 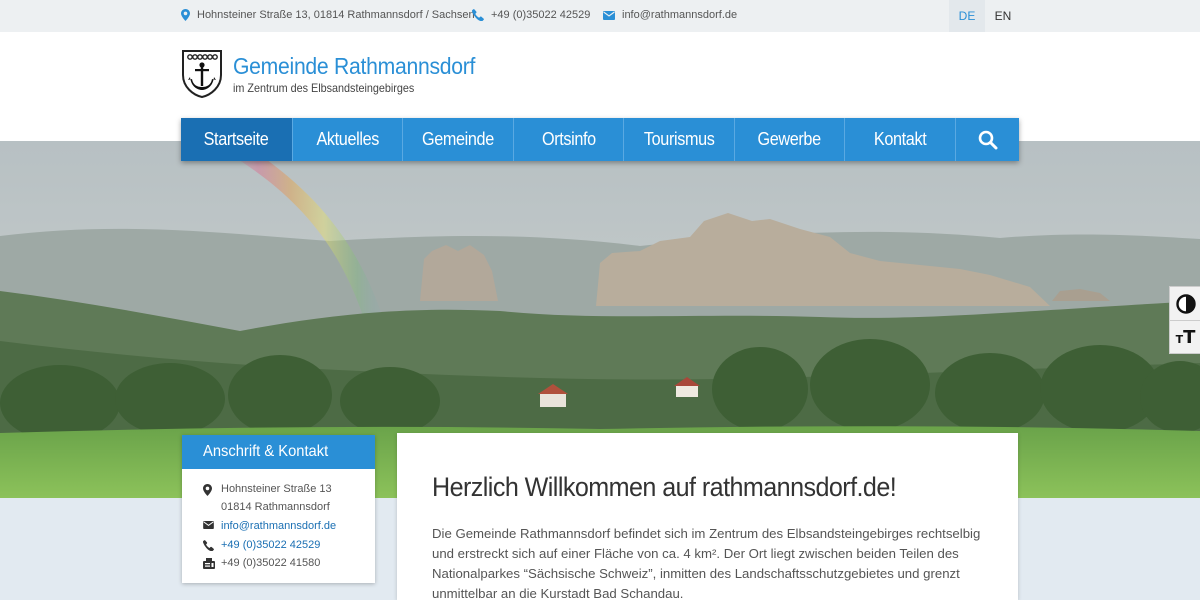 I want to click on site-subtitle: im Zentrum des Elbsandsteingebirges, so click(x=324, y=88).